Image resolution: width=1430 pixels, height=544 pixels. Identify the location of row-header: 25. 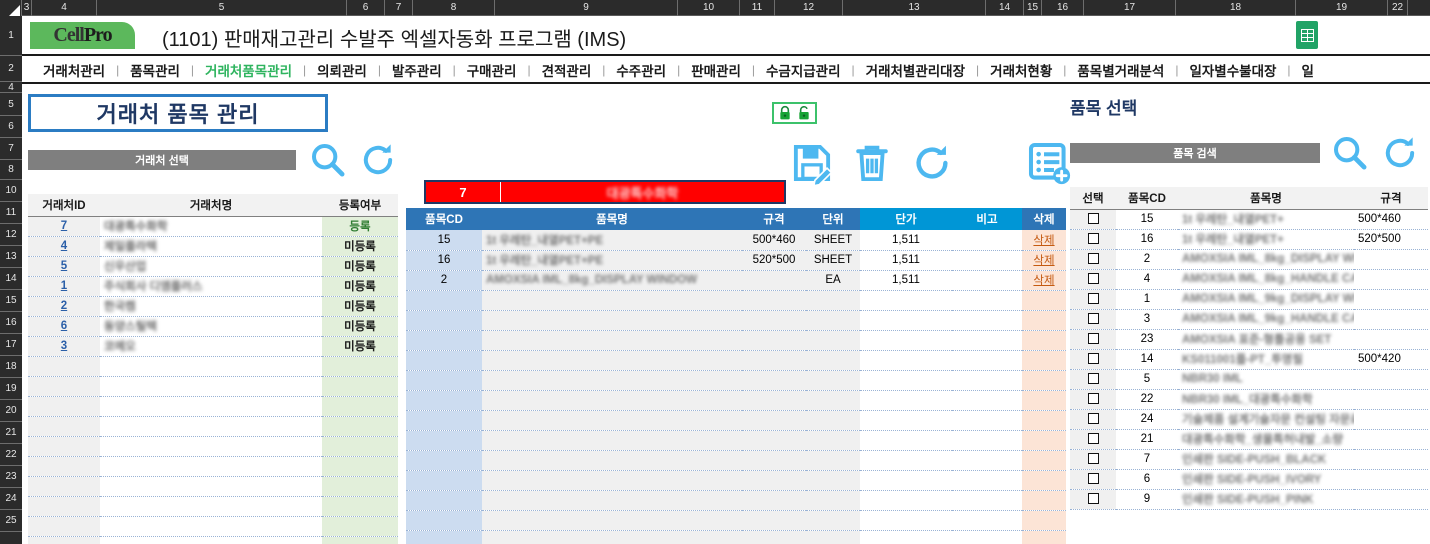
(11, 521).